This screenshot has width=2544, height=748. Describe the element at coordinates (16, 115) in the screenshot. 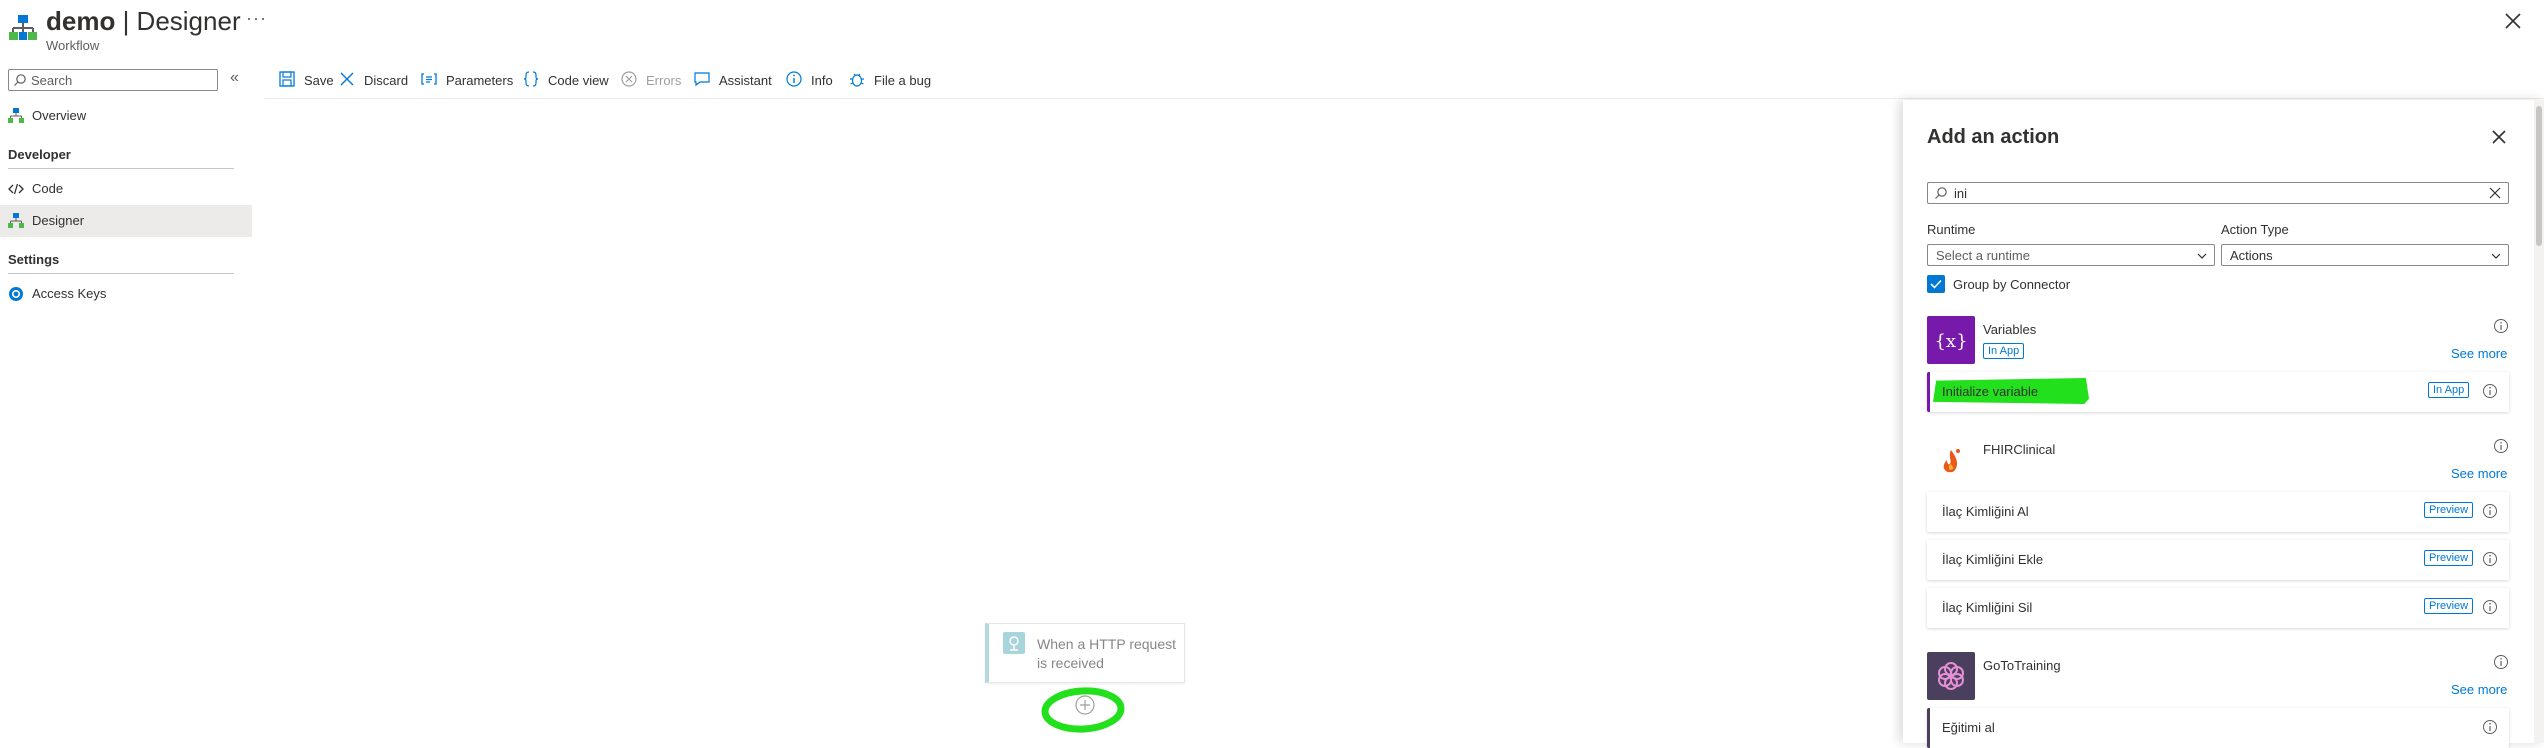

I see `overview-icon` at that location.